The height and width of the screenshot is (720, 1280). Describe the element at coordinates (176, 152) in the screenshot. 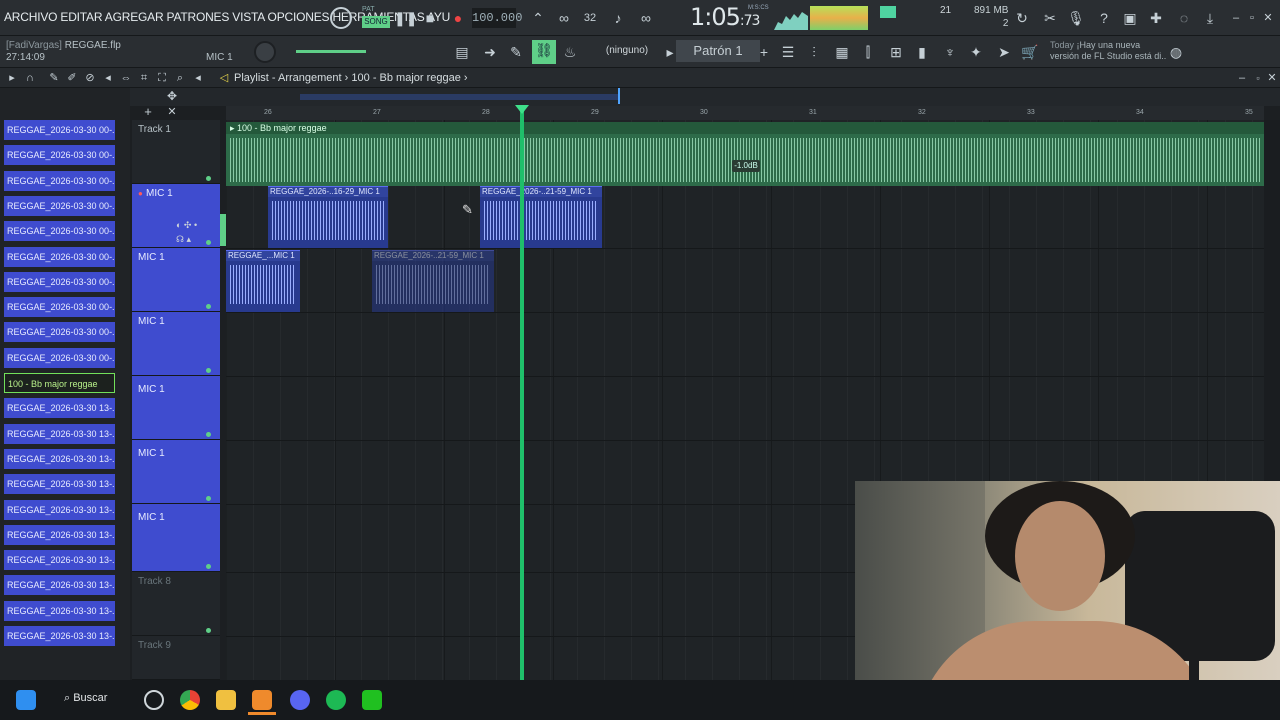

I see `track-header: Track 1` at that location.